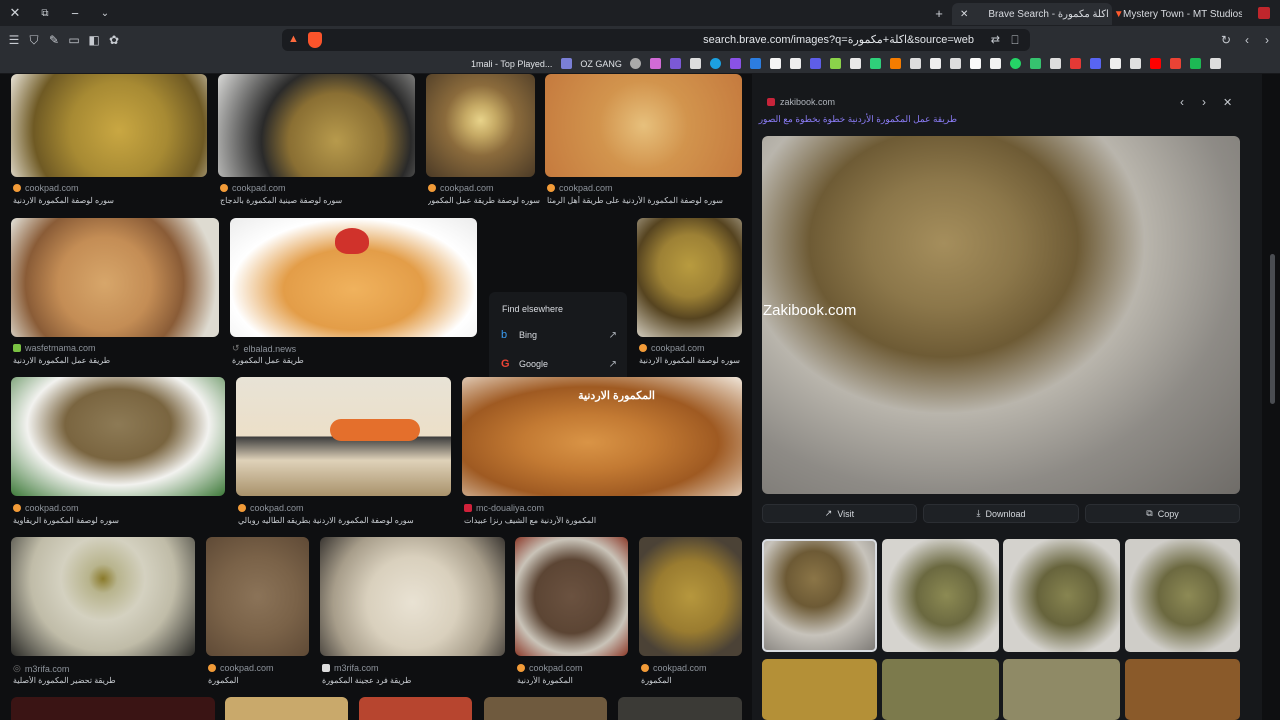  What do you see at coordinates (559, 364) in the screenshot?
I see `find-on-google: G Google ↗` at bounding box center [559, 364].